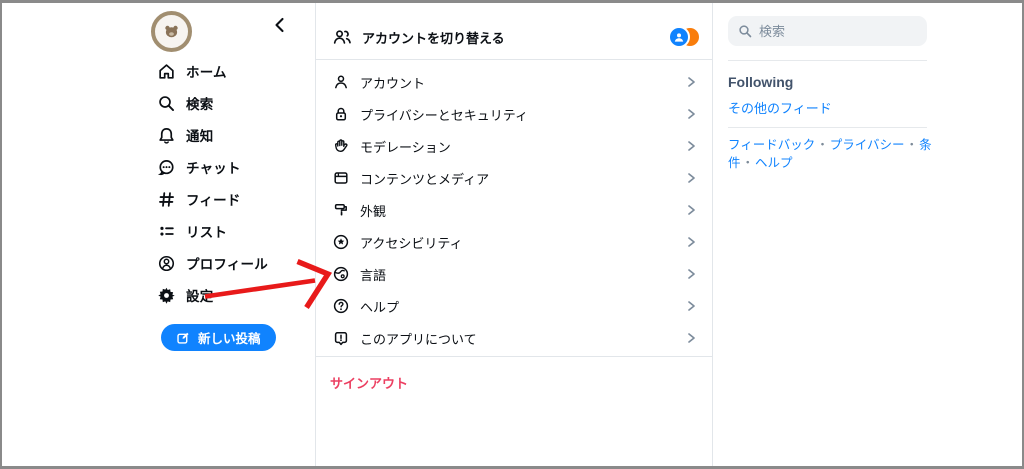 This screenshot has height=469, width=1024. What do you see at coordinates (341, 146) in the screenshot?
I see `hand-icon` at bounding box center [341, 146].